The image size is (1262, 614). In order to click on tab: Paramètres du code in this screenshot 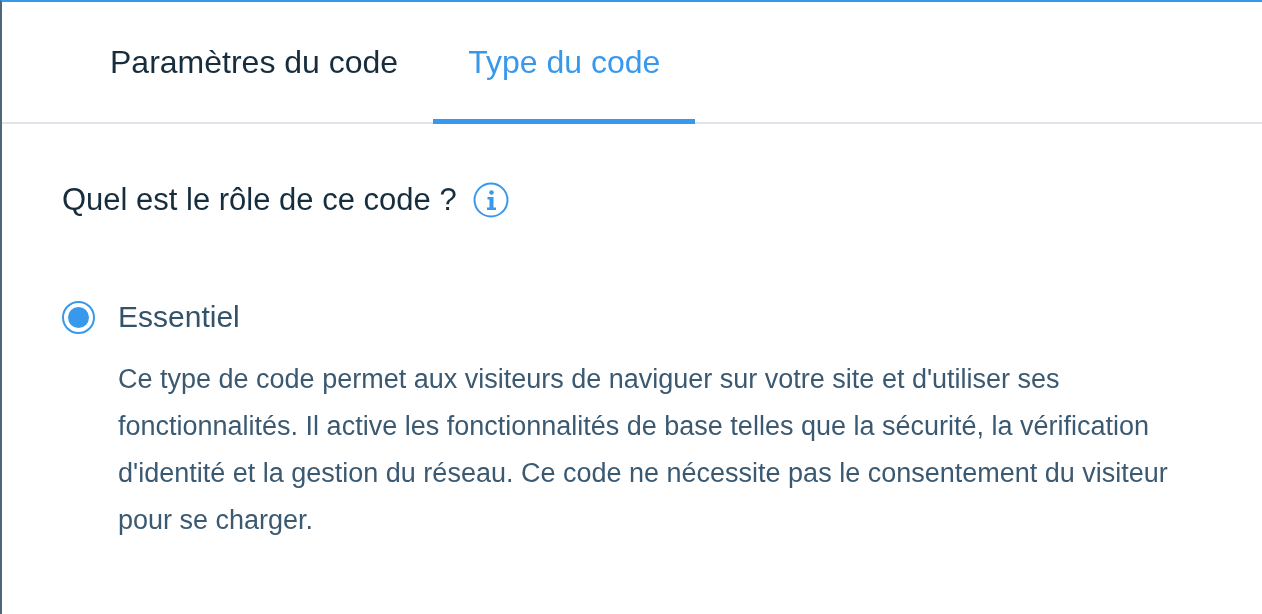, I will do `click(254, 63)`.